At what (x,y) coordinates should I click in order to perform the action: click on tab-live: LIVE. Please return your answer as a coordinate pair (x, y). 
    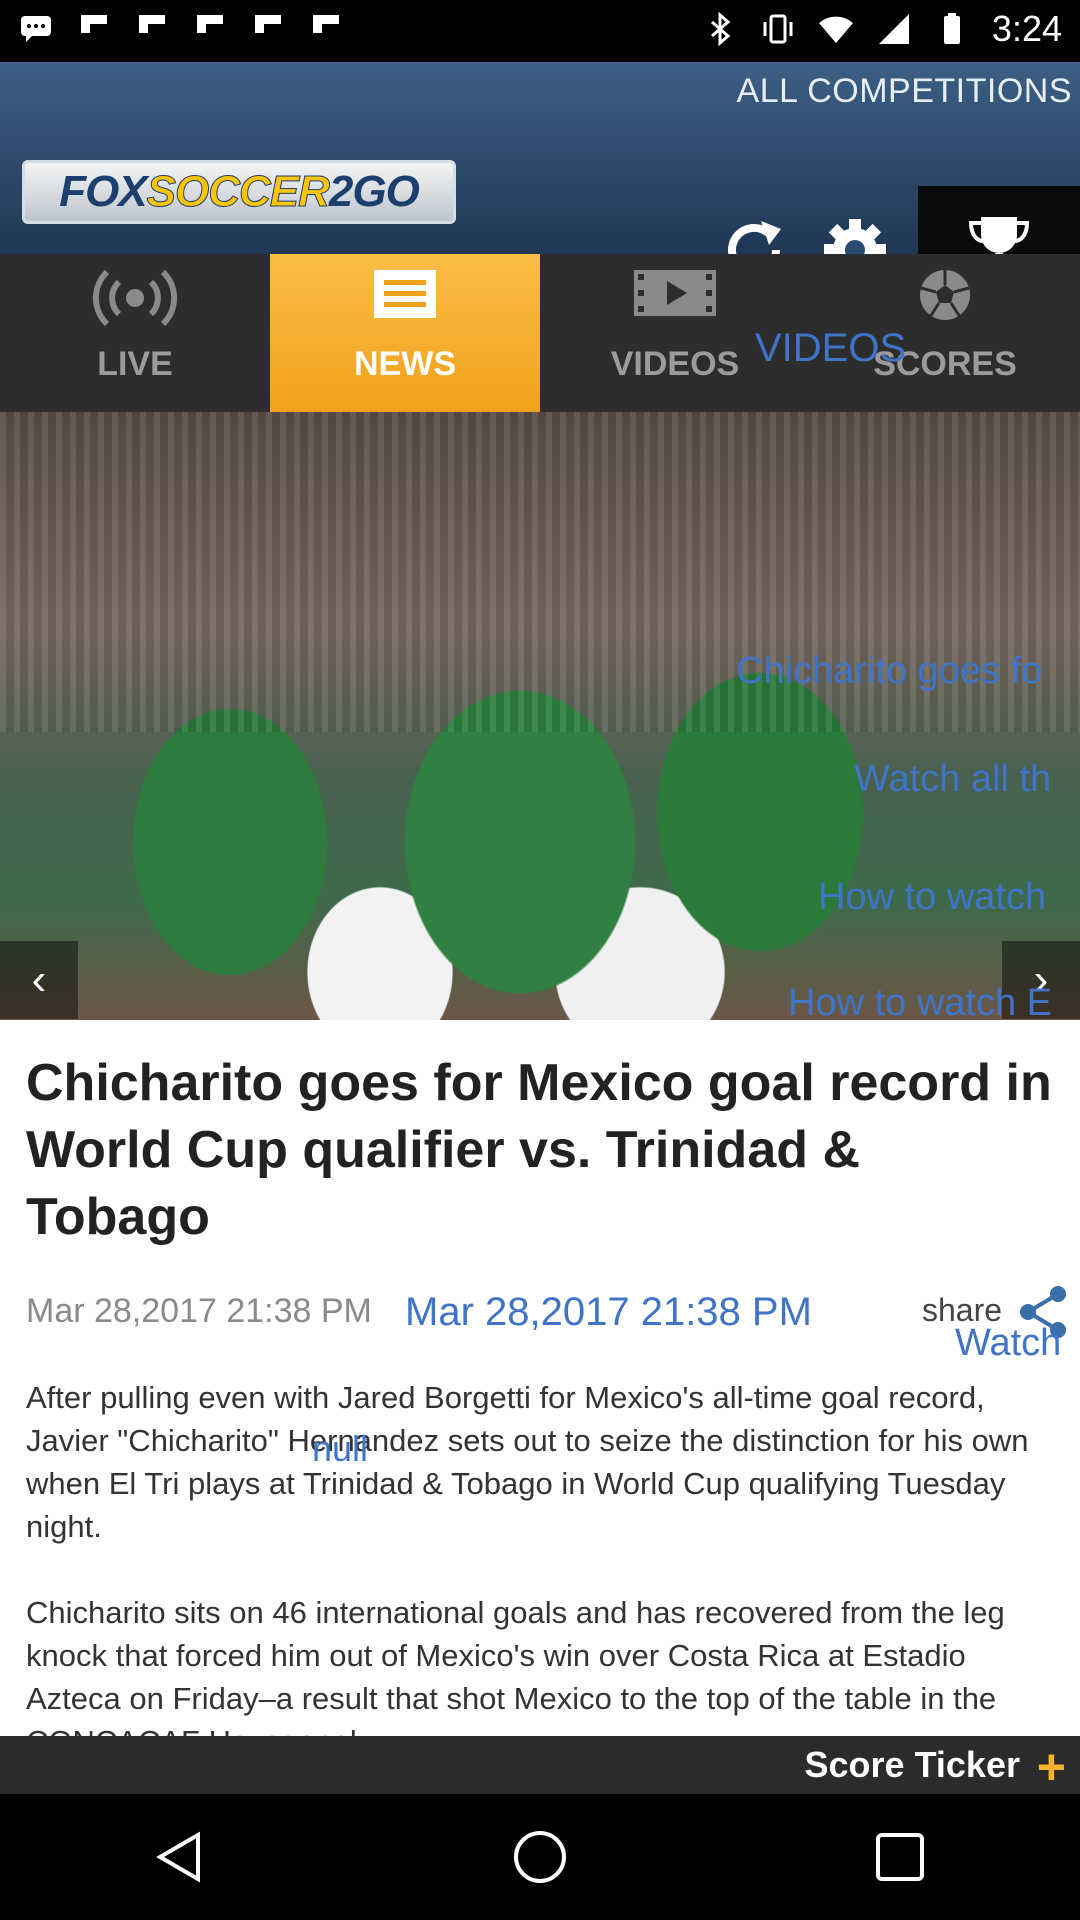
    Looking at the image, I should click on (135, 333).